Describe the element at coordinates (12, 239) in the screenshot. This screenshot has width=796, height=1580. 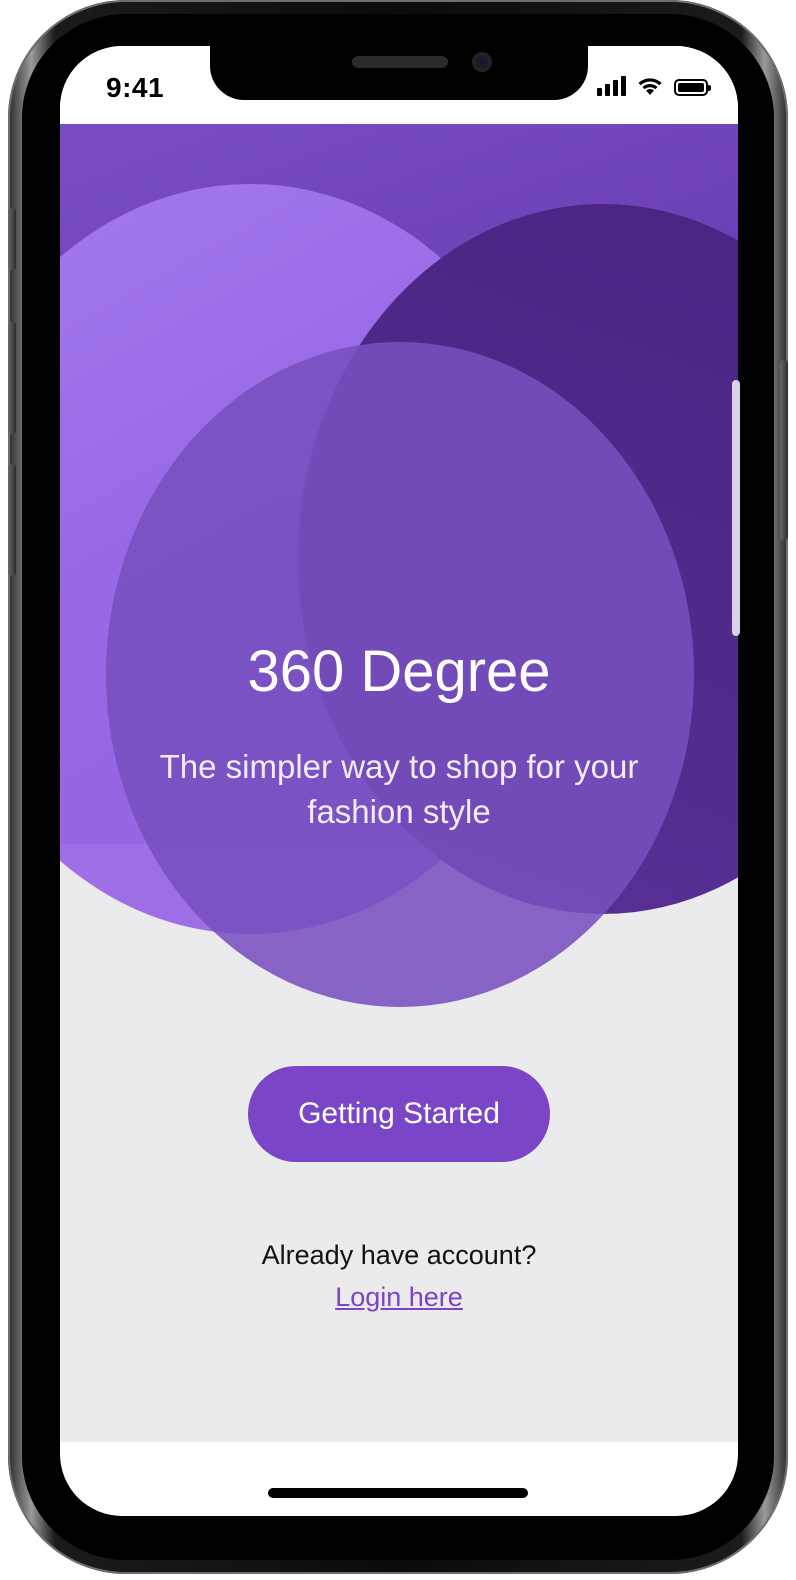
I see `silent-switch` at that location.